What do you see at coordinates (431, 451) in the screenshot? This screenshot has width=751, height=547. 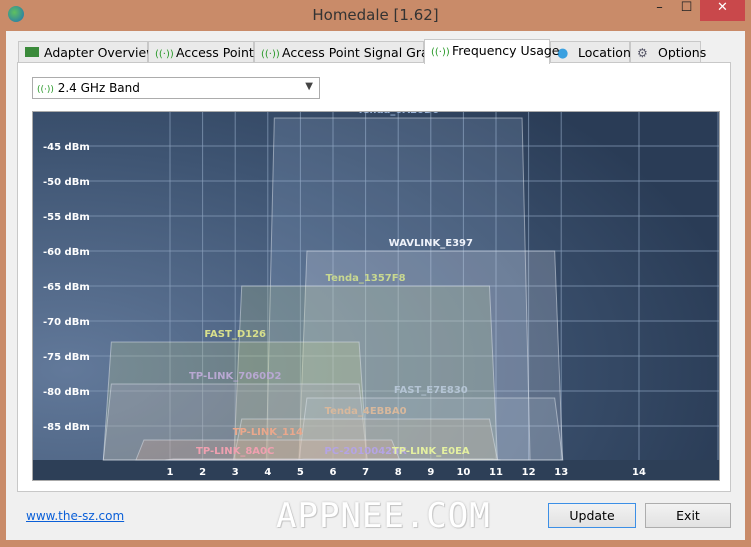 I see `network-label: TP-LINK_E0EA` at bounding box center [431, 451].